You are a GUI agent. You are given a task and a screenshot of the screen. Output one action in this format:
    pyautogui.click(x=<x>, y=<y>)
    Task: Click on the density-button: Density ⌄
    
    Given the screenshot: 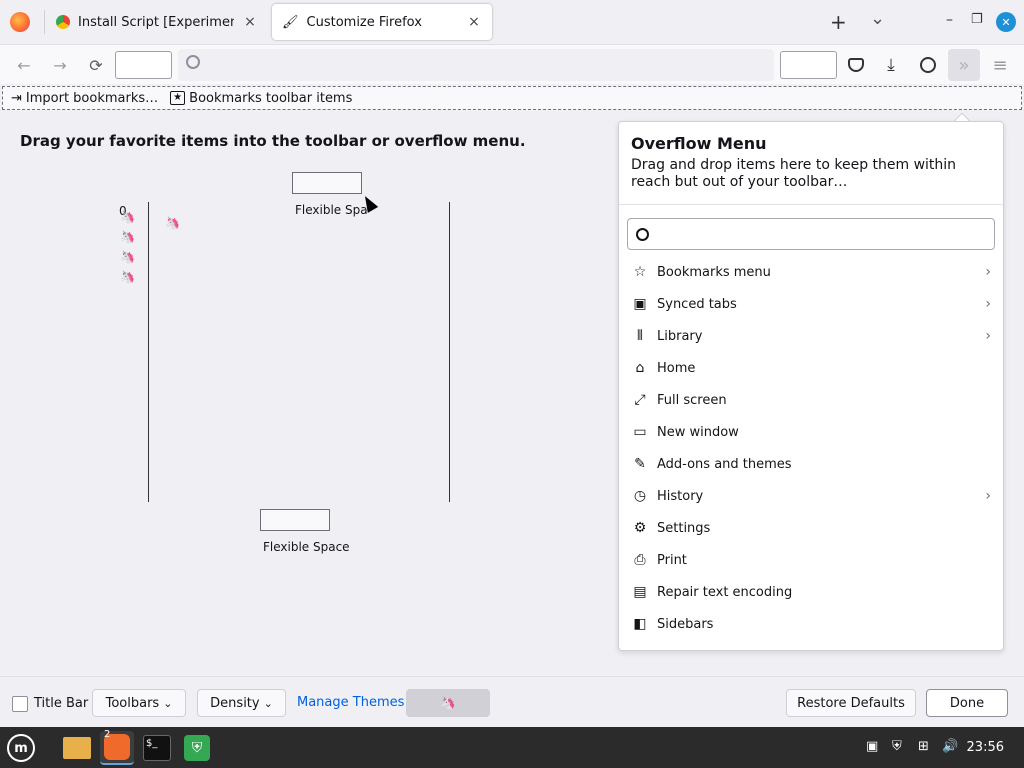 What is the action you would take?
    pyautogui.click(x=241, y=703)
    